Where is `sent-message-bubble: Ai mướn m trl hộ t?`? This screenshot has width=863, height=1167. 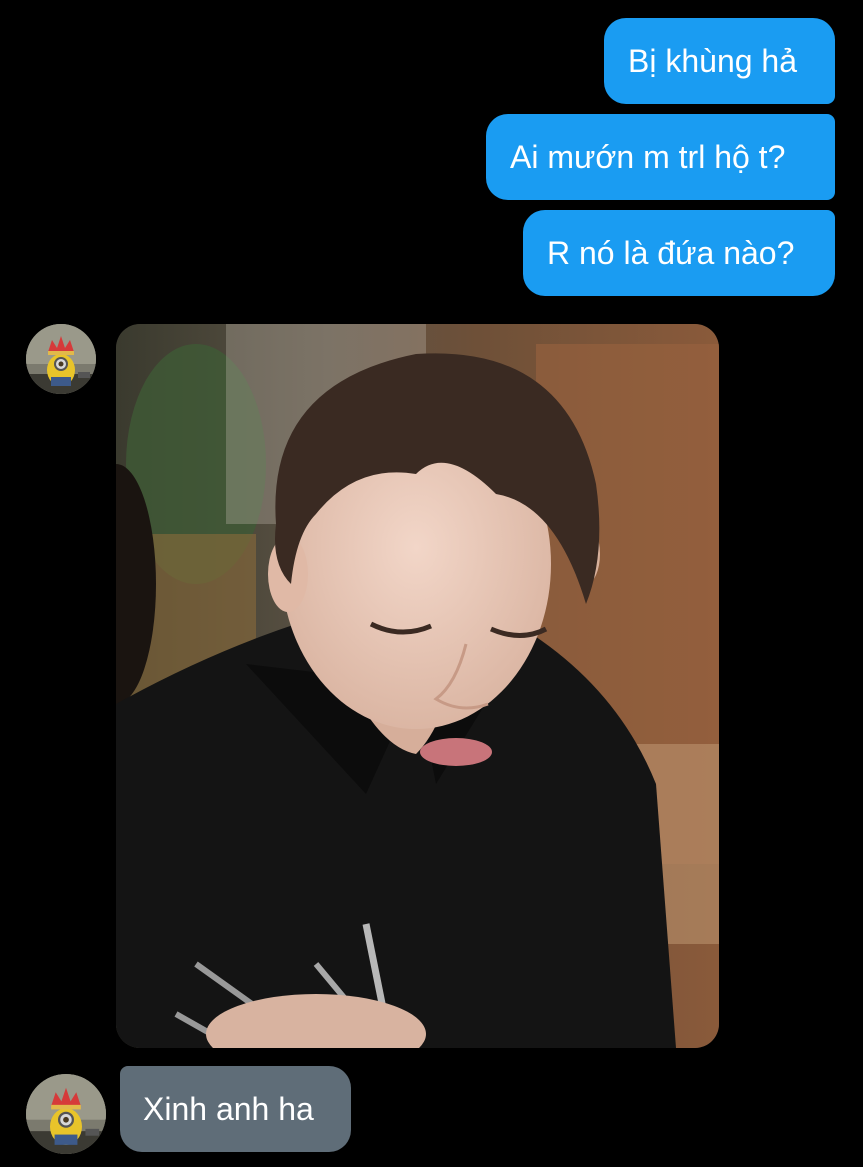
sent-message-bubble: Ai mướn m trl hộ t? is located at coordinates (660, 157).